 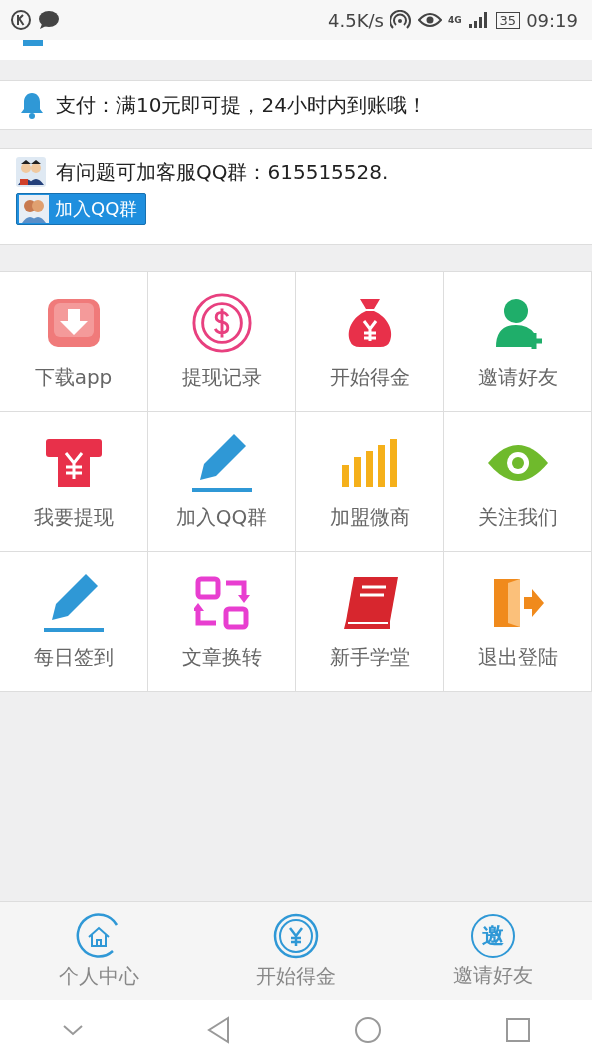 What do you see at coordinates (241, 105) in the screenshot?
I see `notice-text: 支付：满10元即可提，24小时内到账哦！` at bounding box center [241, 105].